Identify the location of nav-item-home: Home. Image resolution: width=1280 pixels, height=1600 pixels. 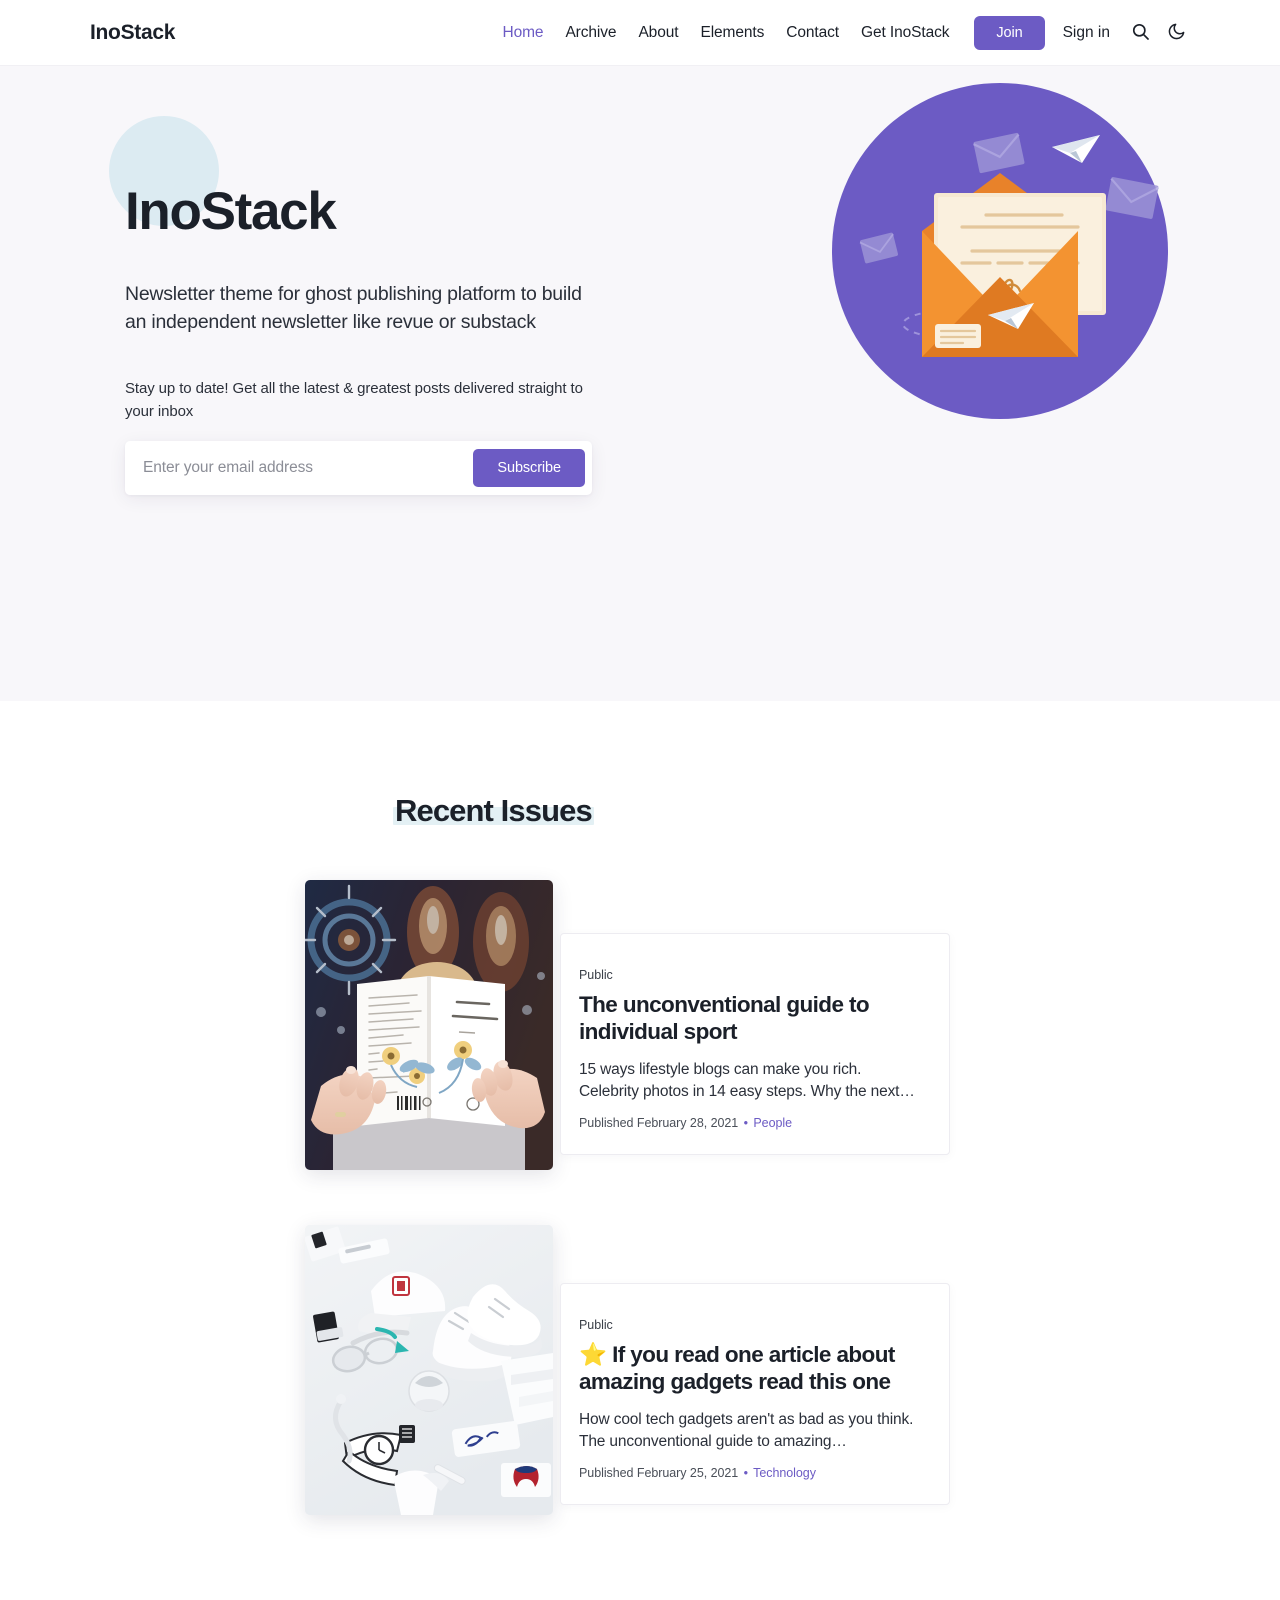
(522, 33).